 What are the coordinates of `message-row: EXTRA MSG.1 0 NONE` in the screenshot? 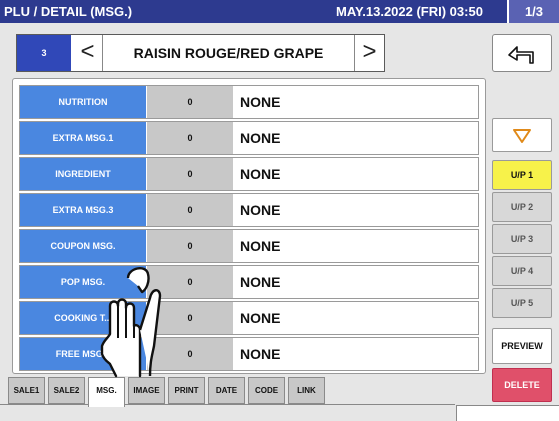 It's located at (249, 138).